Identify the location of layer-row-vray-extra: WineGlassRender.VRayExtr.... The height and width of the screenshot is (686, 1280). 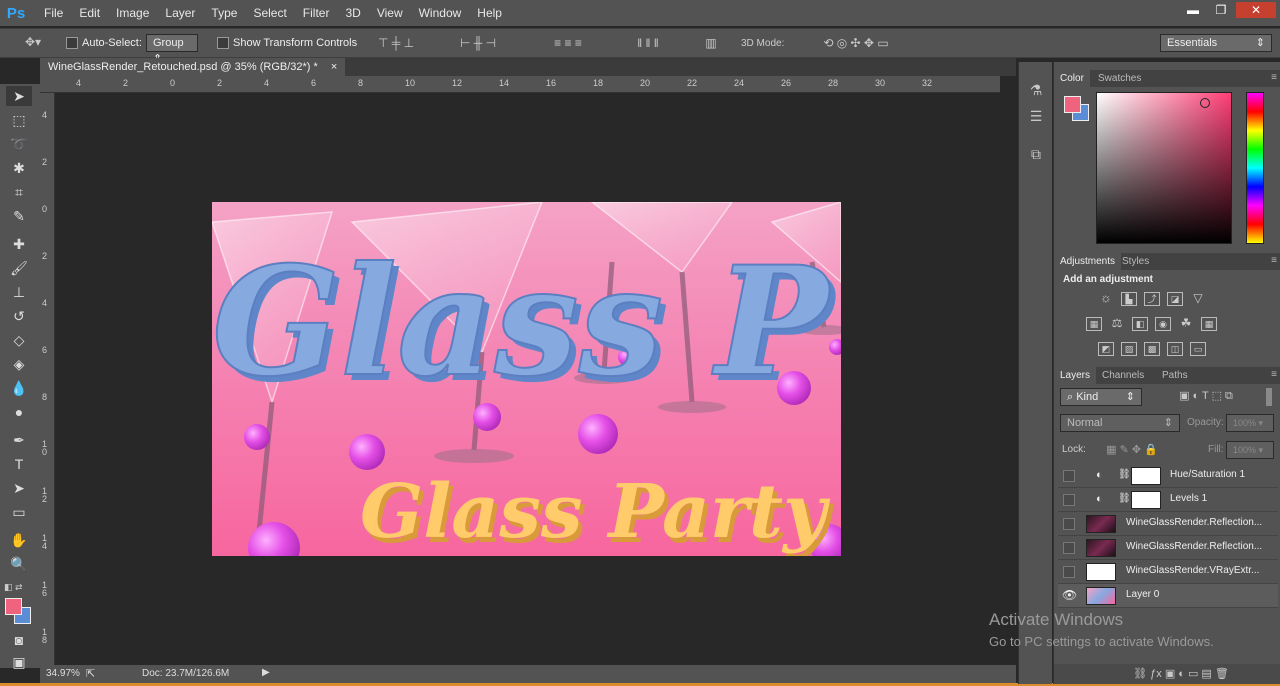
(1168, 572).